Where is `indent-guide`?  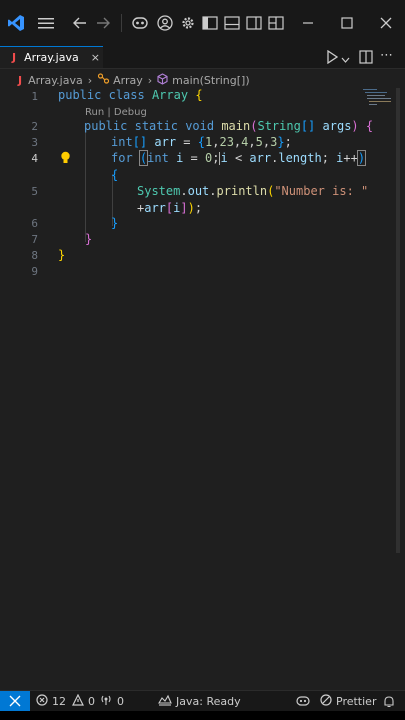 indent-guide is located at coordinates (85, 183).